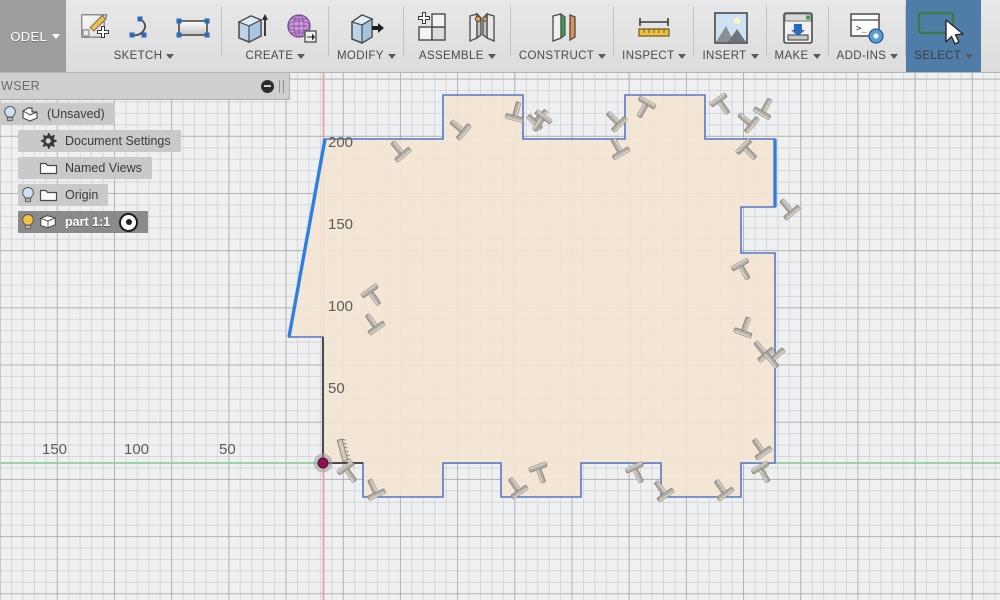 The width and height of the screenshot is (1000, 600). What do you see at coordinates (28, 36) in the screenshot?
I see `workspace-label: ODEL` at bounding box center [28, 36].